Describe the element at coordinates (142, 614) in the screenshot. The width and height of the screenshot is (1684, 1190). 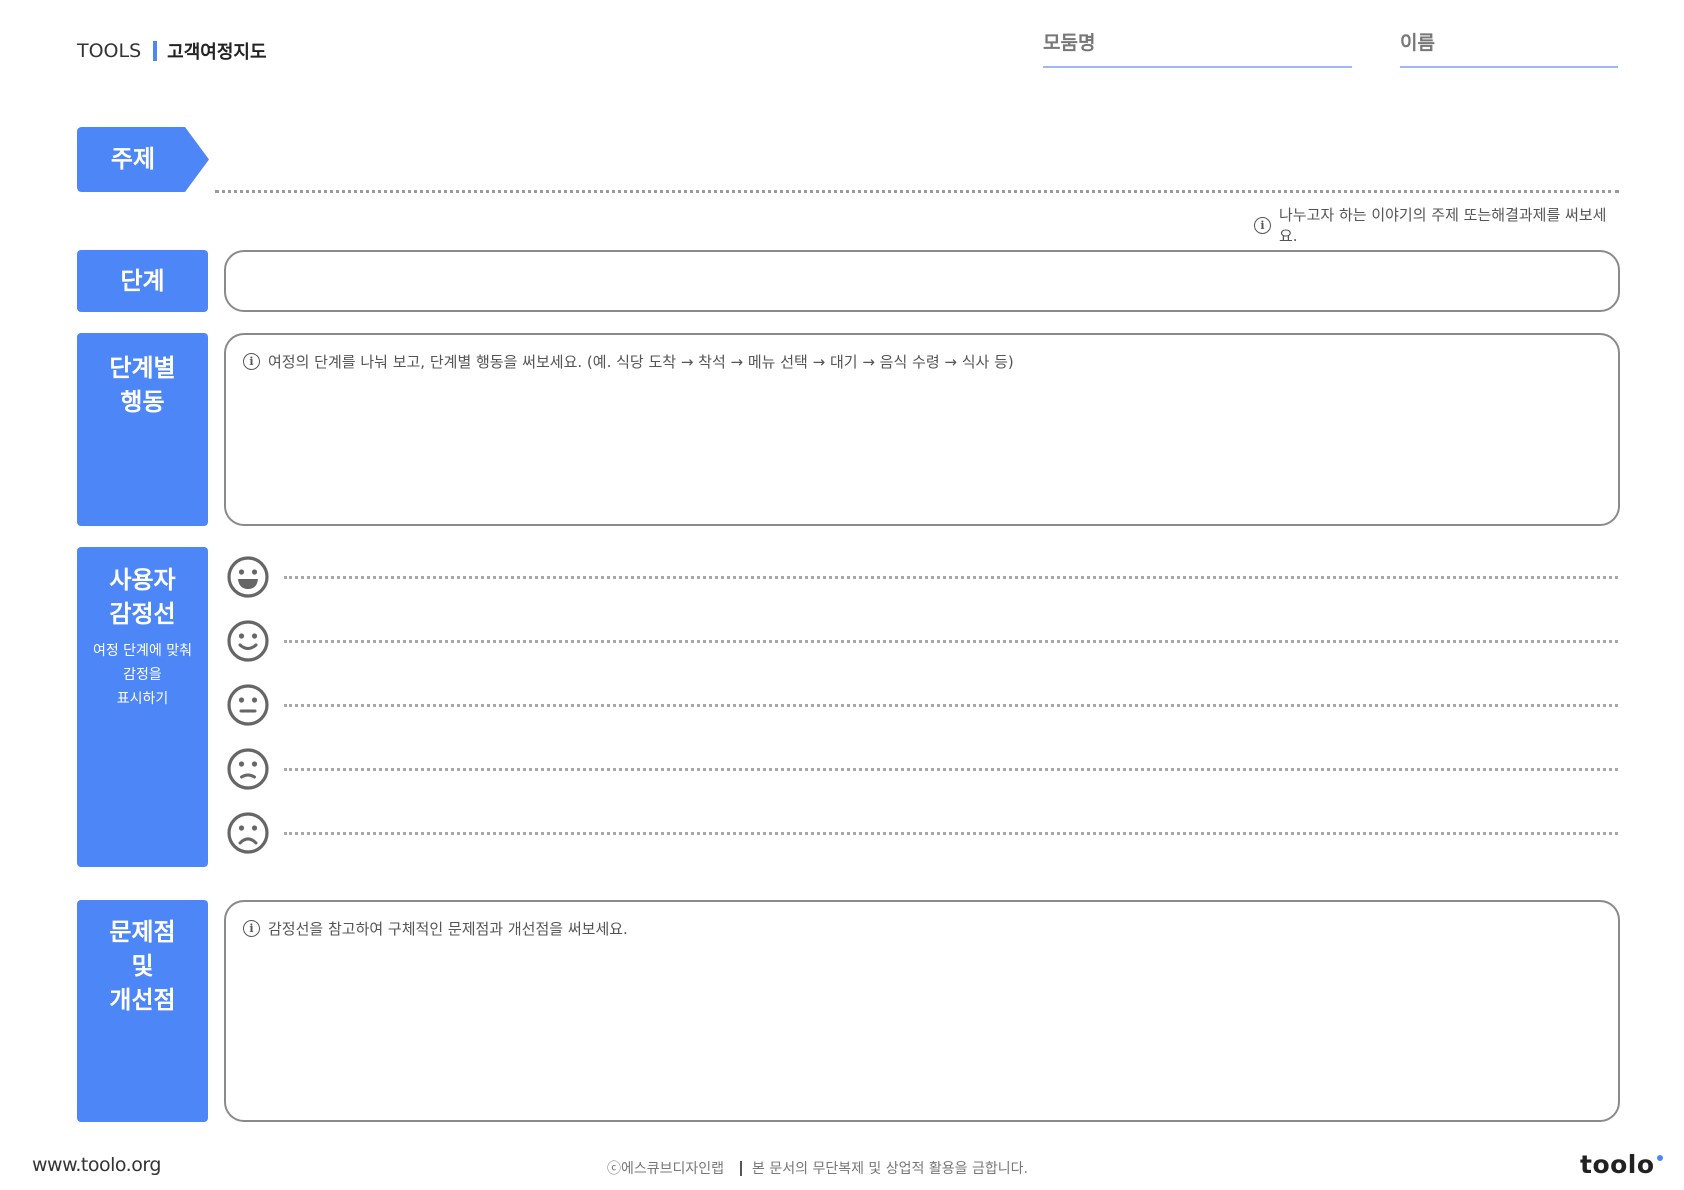
I see `emotion-label-line-2: 감정선` at that location.